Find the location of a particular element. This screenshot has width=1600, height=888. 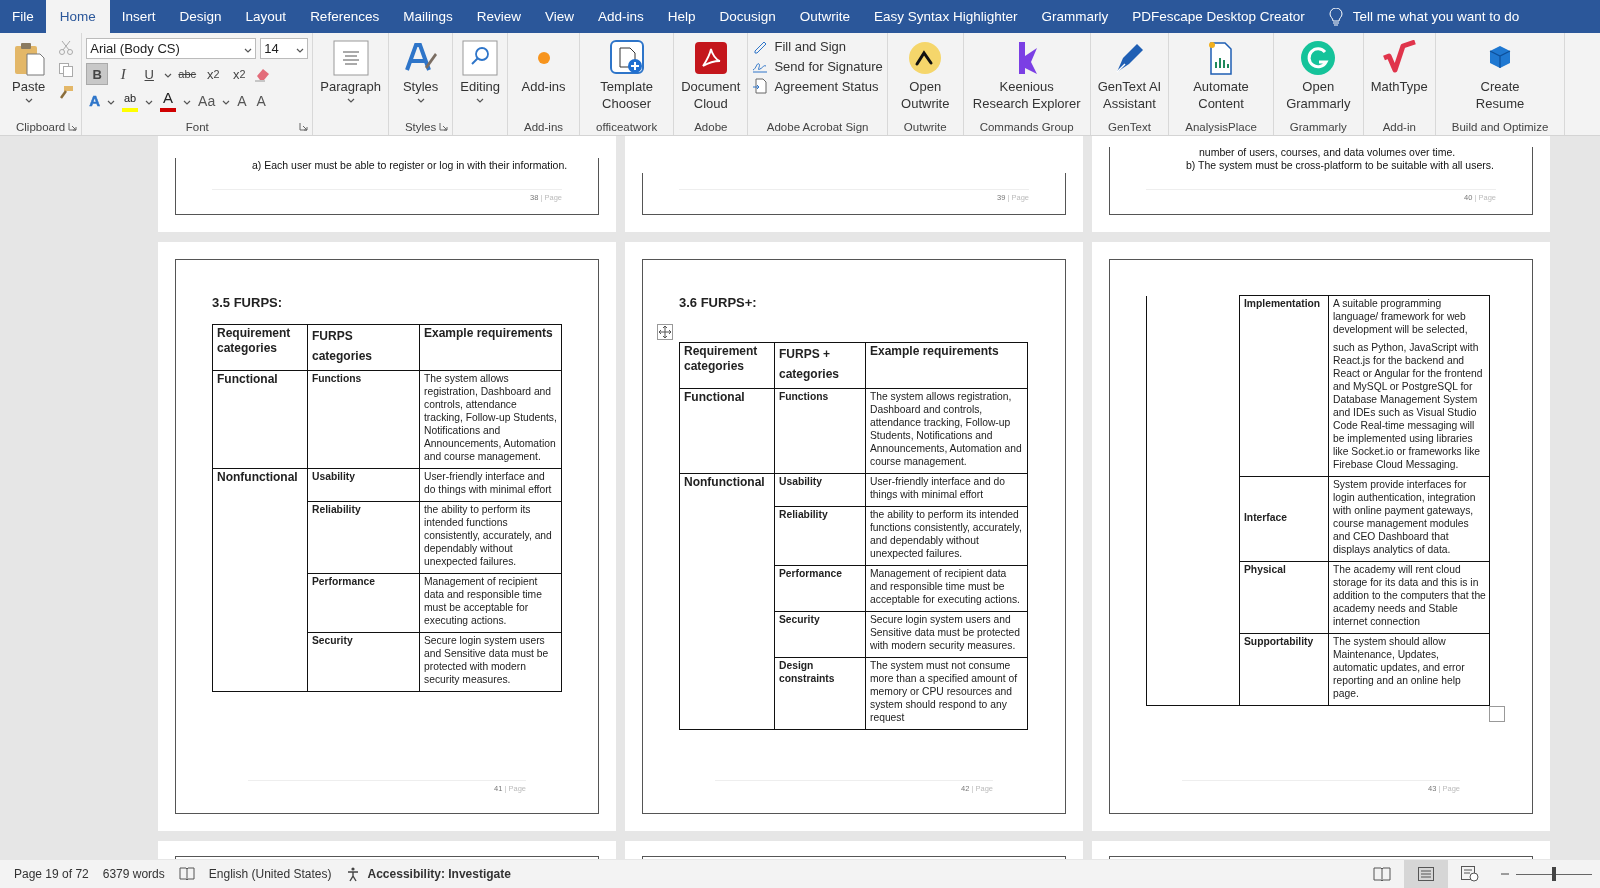

text-style-button: Aa is located at coordinates (207, 101).